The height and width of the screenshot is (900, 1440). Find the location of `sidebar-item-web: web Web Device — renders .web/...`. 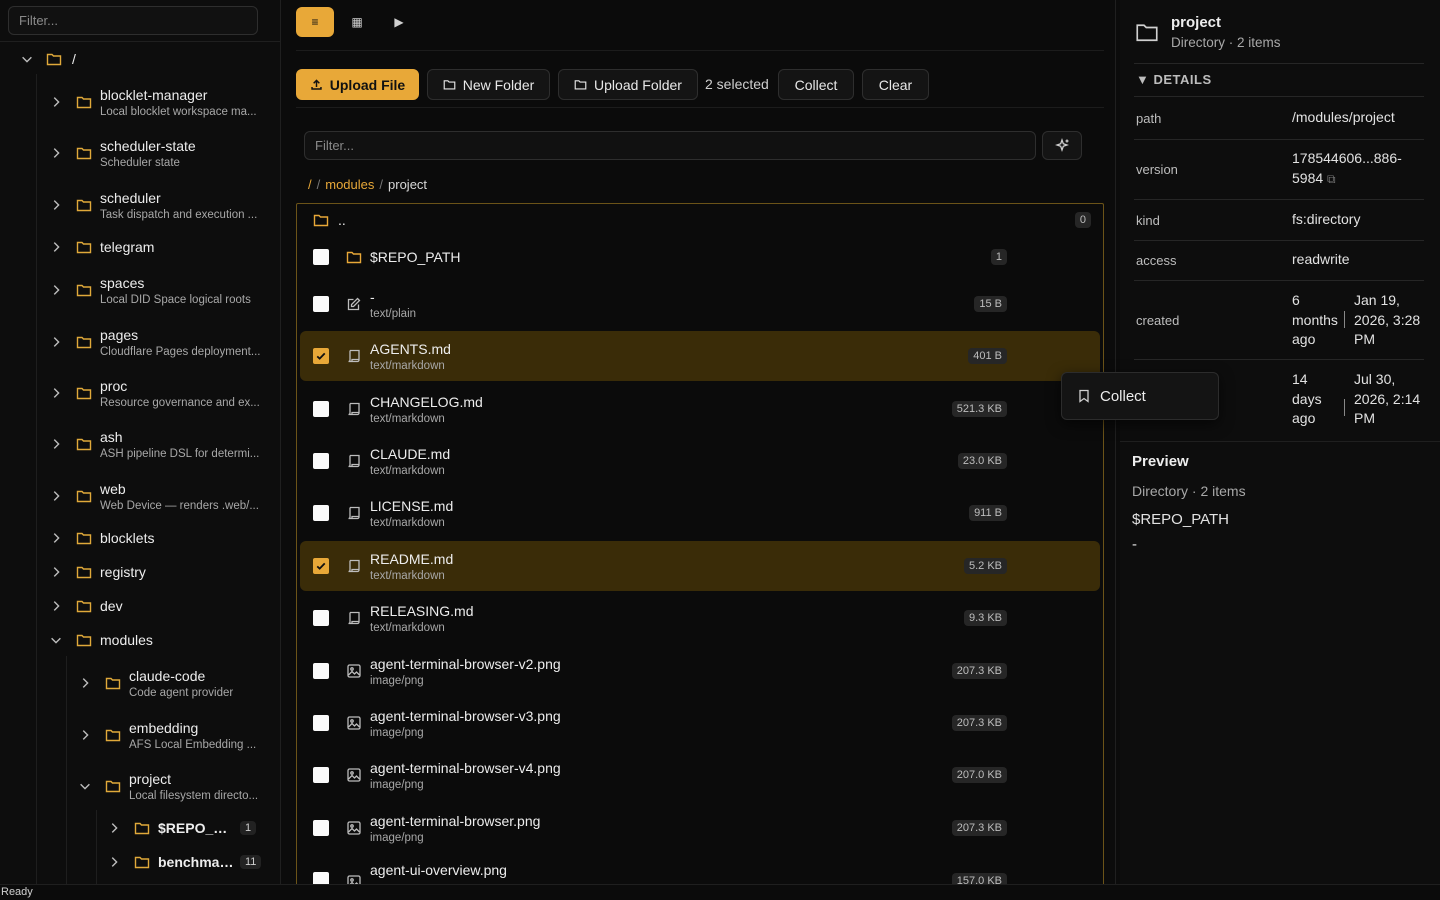

sidebar-item-web: web Web Device — renders .web/... is located at coordinates (140, 496).